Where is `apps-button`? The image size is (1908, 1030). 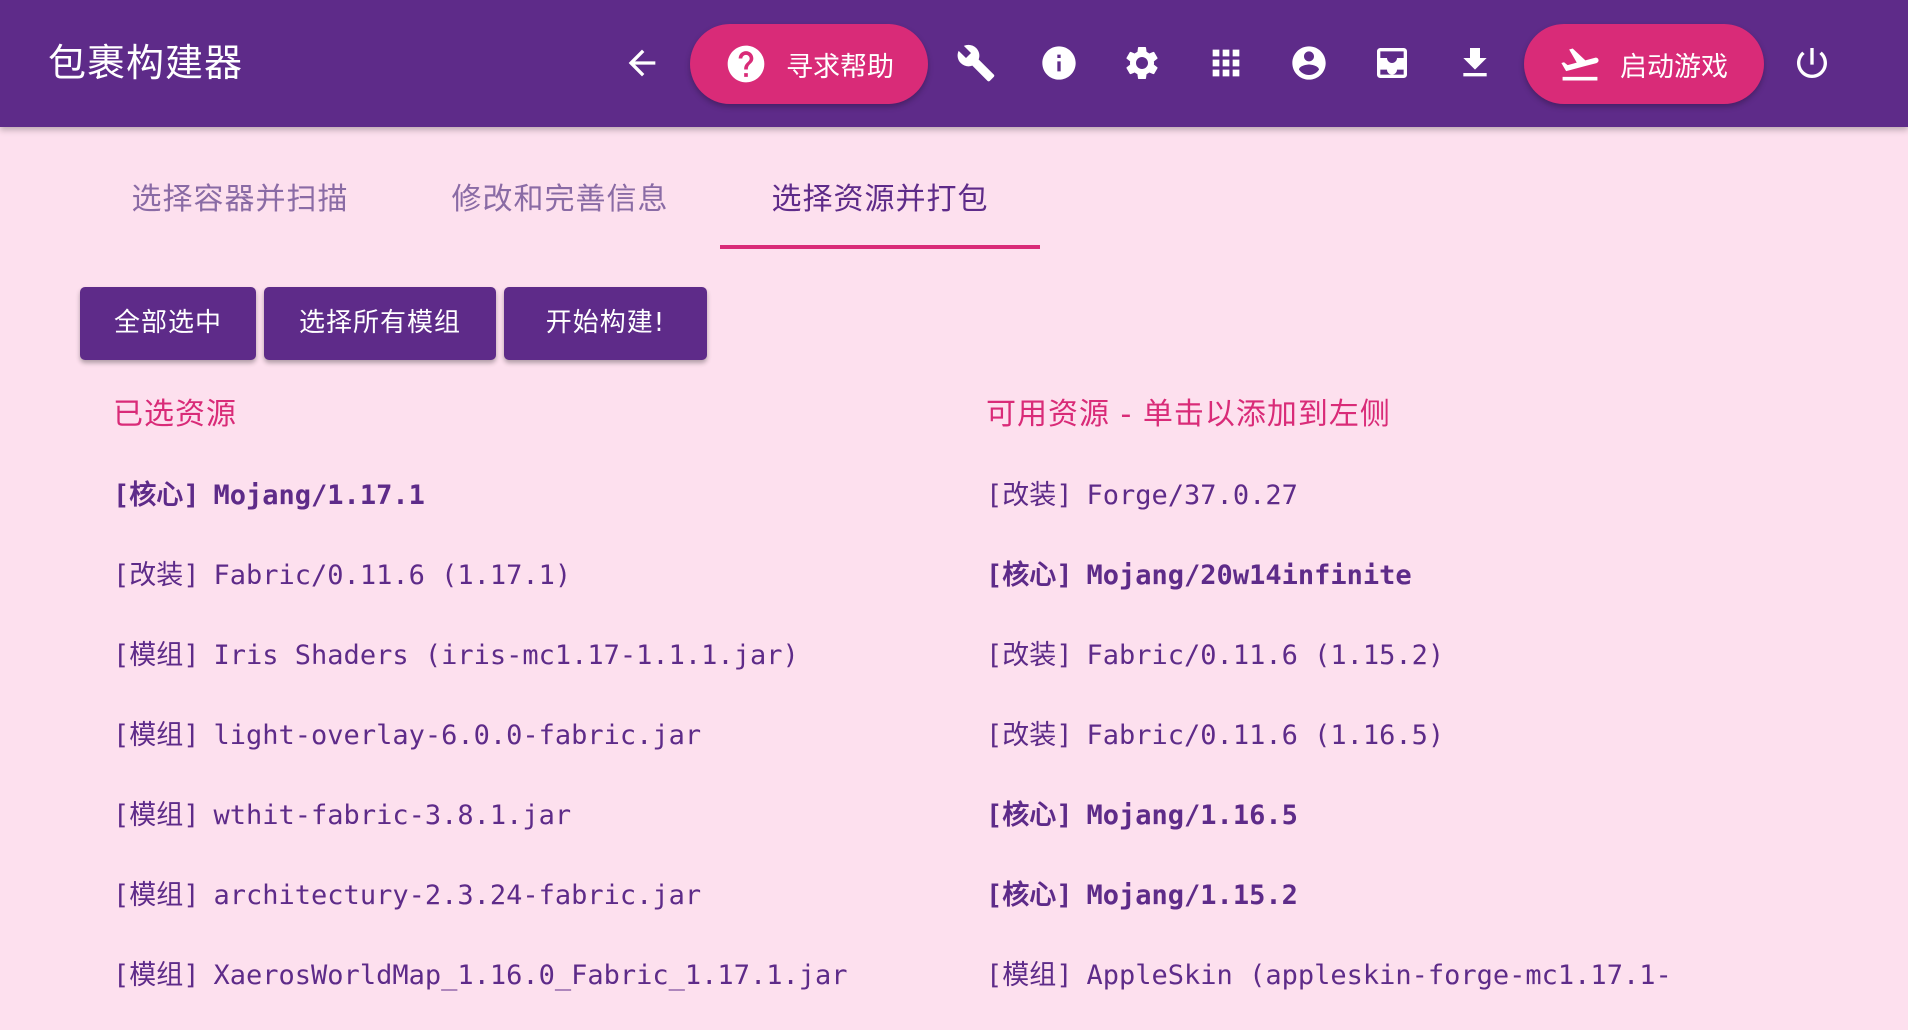 apps-button is located at coordinates (1226, 63).